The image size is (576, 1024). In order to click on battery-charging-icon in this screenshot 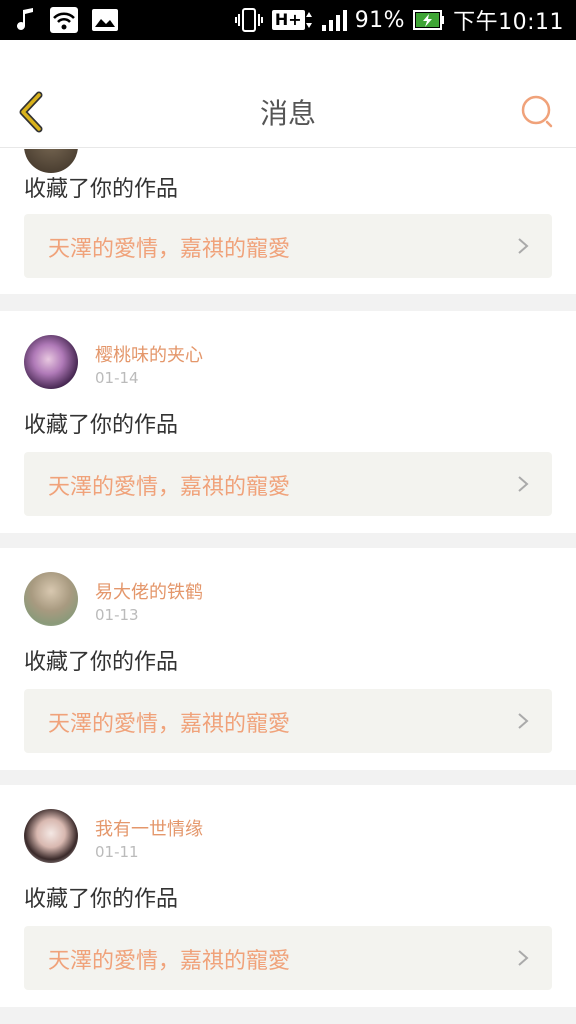, I will do `click(429, 20)`.